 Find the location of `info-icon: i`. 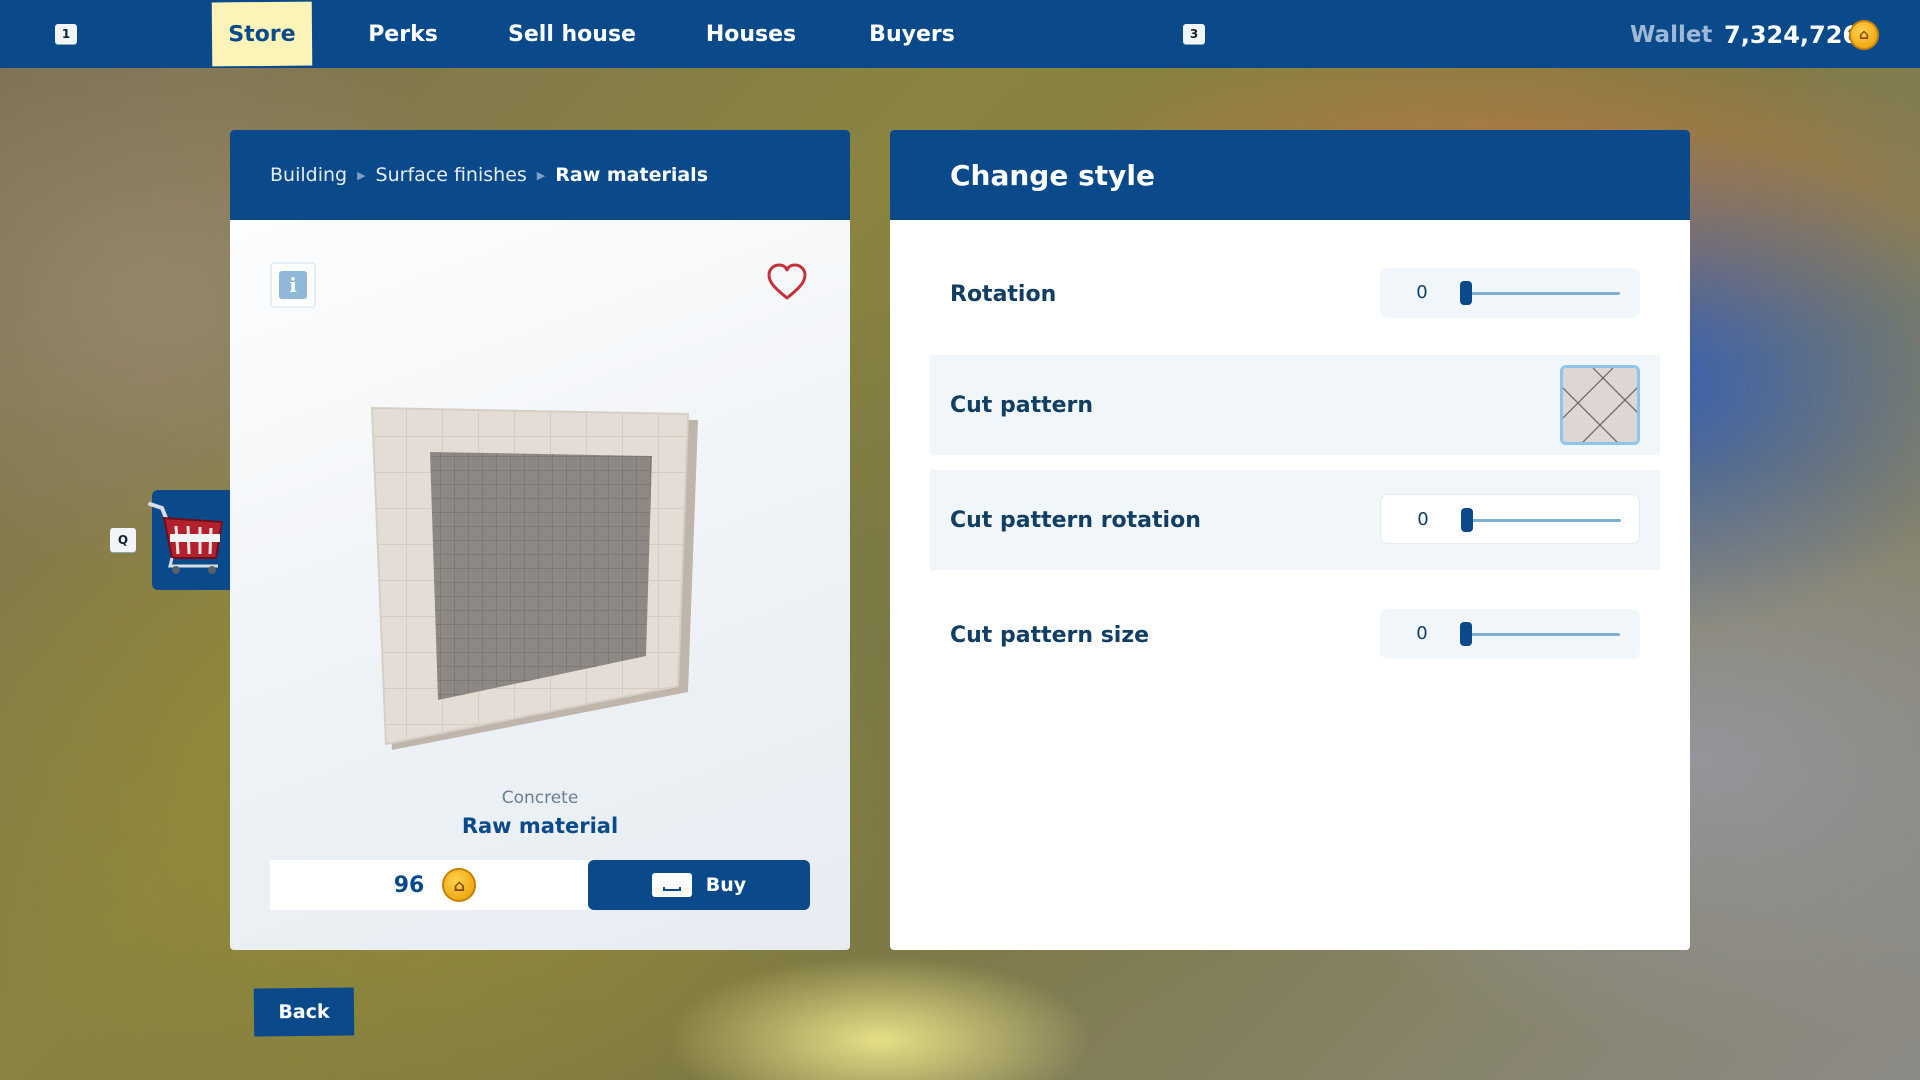

info-icon: i is located at coordinates (293, 285).